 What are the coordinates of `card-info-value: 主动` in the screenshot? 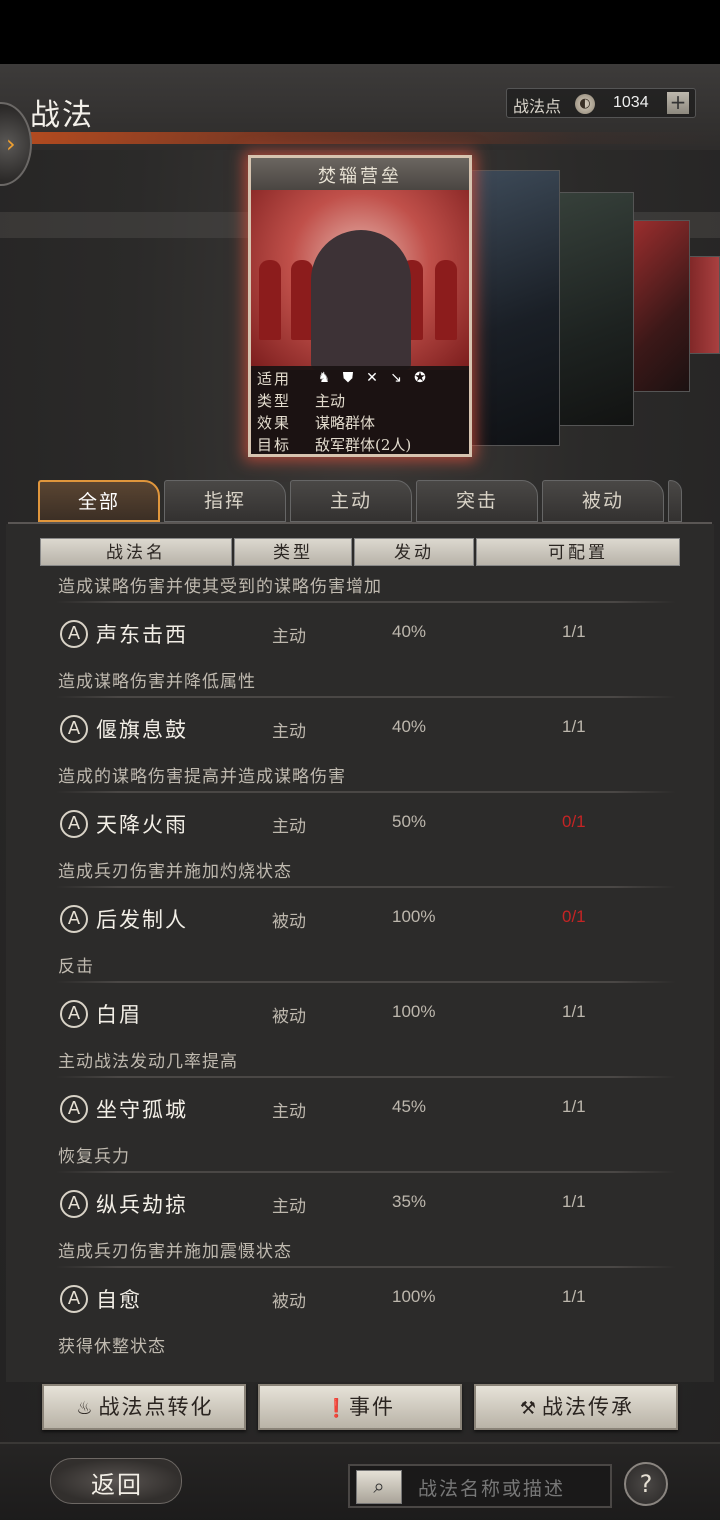 It's located at (330, 401).